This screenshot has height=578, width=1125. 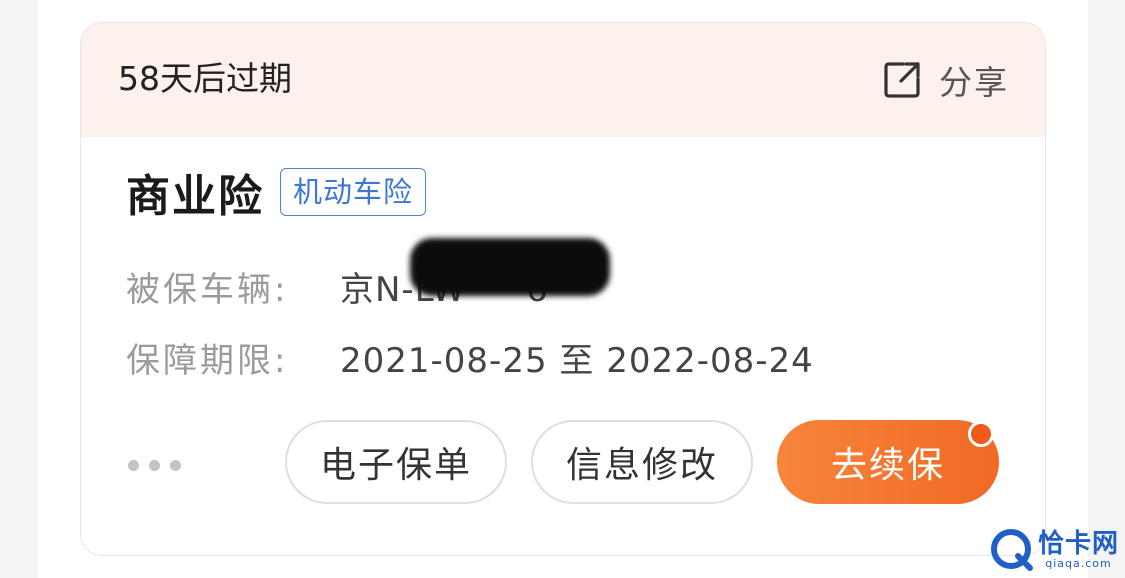 What do you see at coordinates (207, 290) in the screenshot?
I see `vehicle-label: 被保车辆:` at bounding box center [207, 290].